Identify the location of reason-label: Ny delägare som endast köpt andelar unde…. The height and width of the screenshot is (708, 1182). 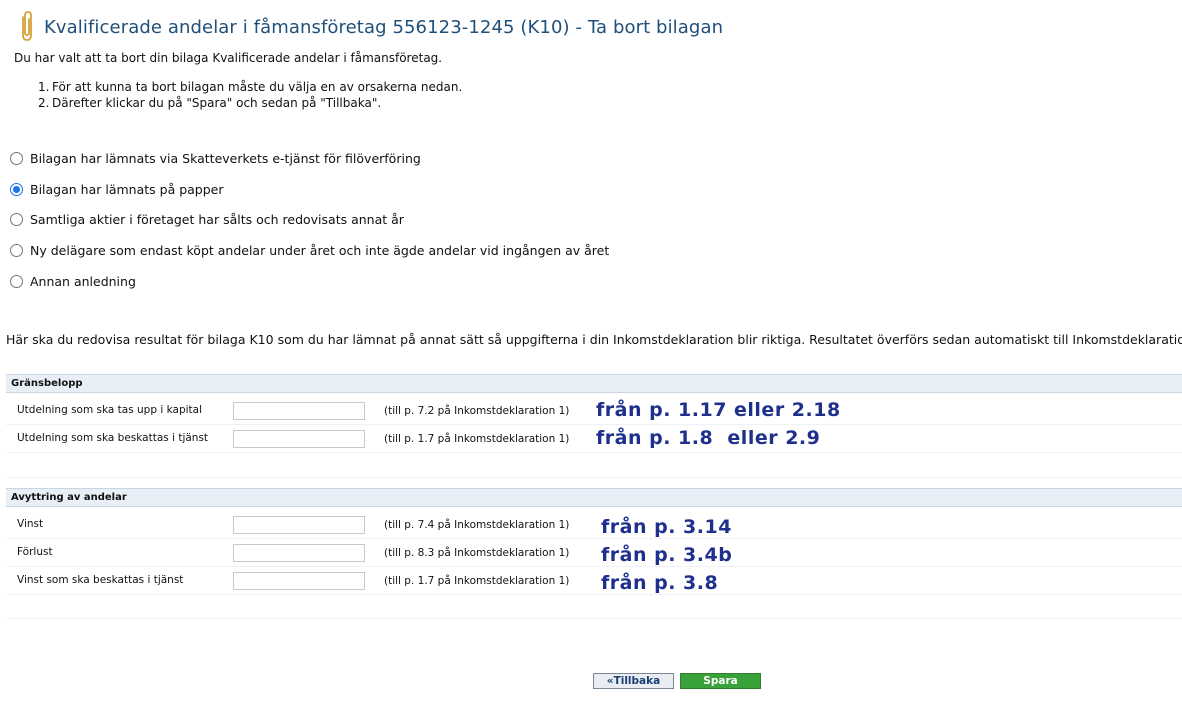
(320, 250).